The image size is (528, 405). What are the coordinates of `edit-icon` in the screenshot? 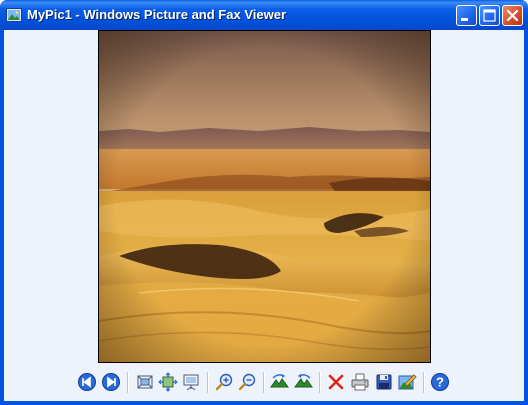 It's located at (407, 382).